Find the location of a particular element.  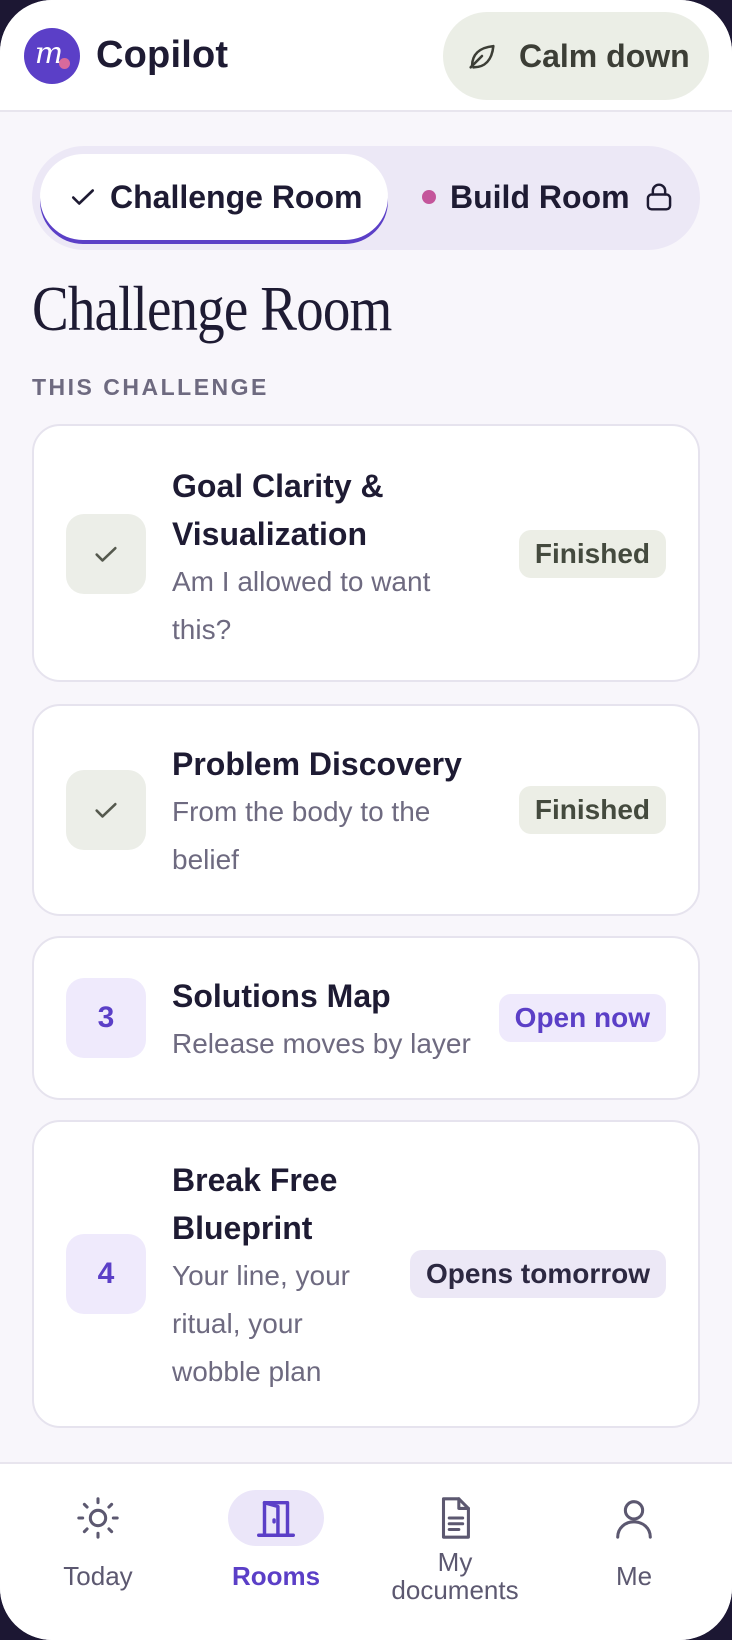

tab-challenge-room: Challenge Room is located at coordinates (214, 197).